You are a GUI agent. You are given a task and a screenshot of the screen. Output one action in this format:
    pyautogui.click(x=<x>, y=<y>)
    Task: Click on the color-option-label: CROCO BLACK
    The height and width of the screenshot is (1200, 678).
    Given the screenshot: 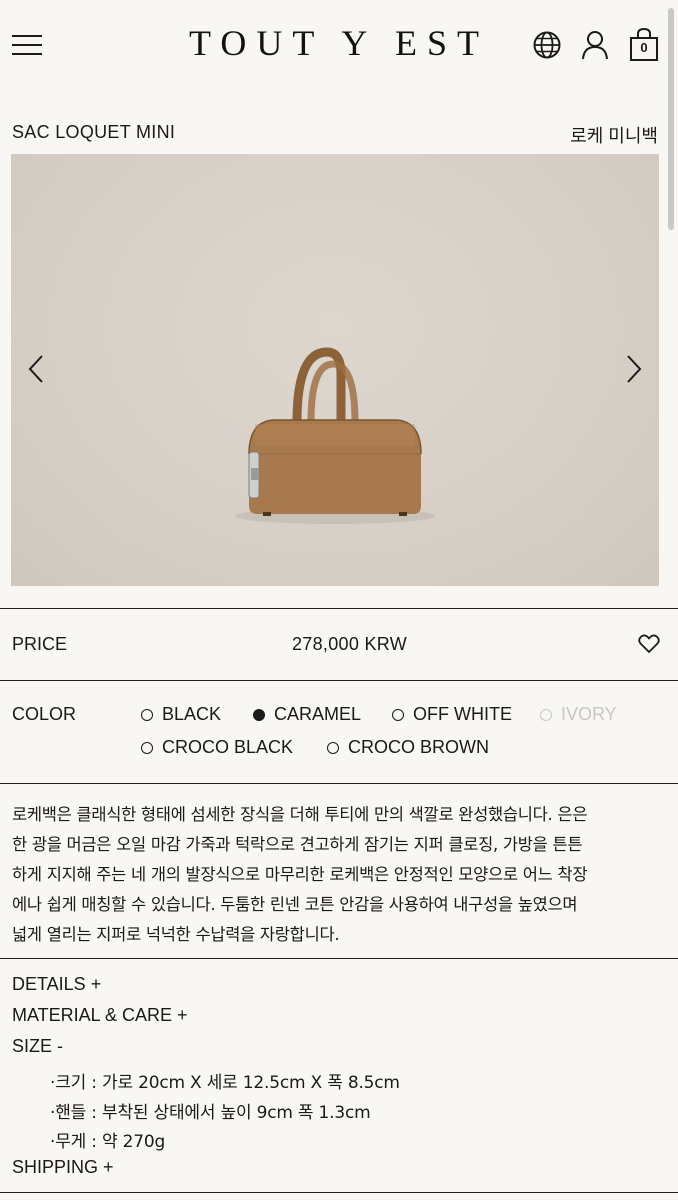 What is the action you would take?
    pyautogui.click(x=228, y=747)
    